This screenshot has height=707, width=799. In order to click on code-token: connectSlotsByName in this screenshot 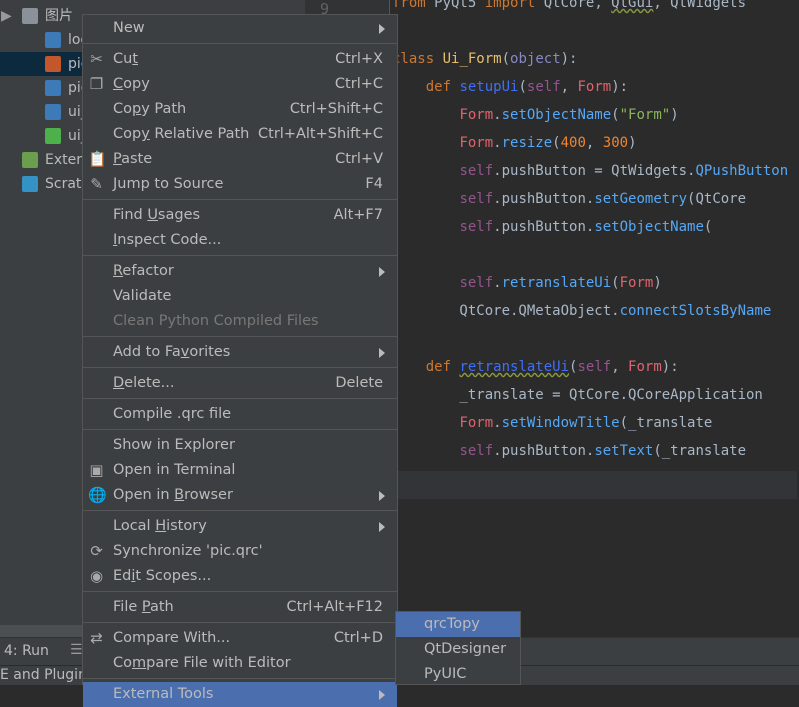, I will do `click(695, 311)`.